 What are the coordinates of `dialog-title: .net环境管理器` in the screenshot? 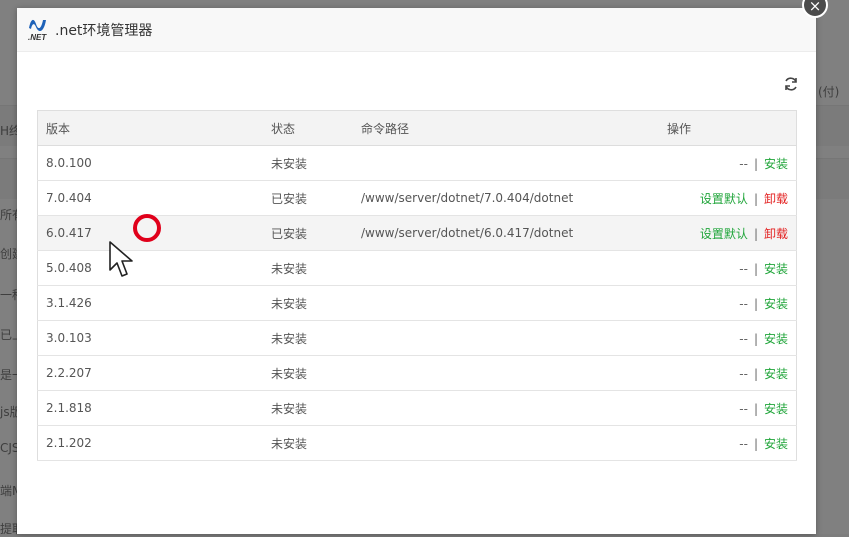 It's located at (104, 31).